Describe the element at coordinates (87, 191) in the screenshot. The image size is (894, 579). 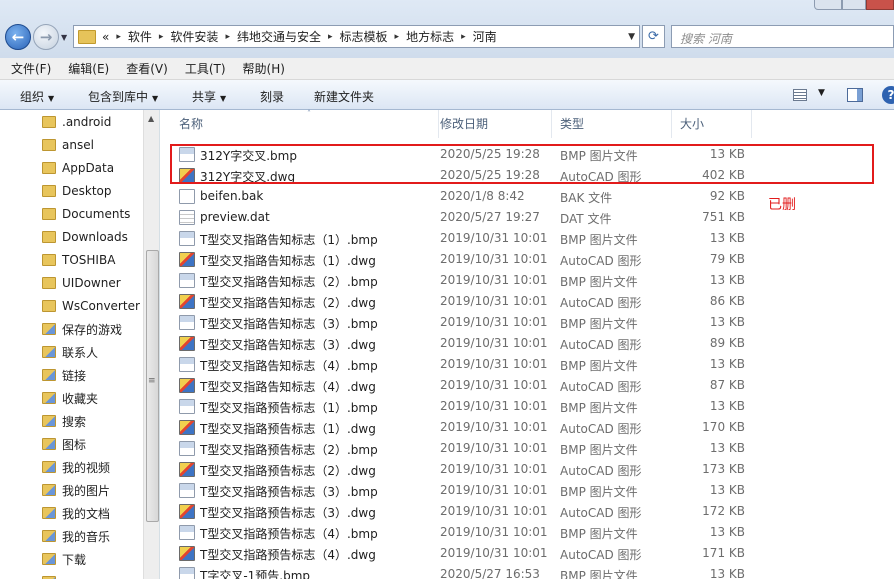
I see `nav-item-label: Desktop` at that location.